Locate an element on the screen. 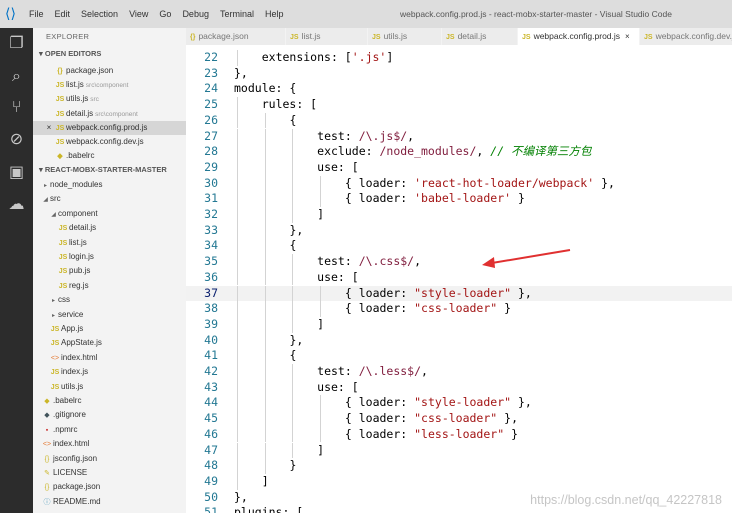 Image resolution: width=732 pixels, height=513 pixels. open-editor-name: detail.js is located at coordinates (80, 113).